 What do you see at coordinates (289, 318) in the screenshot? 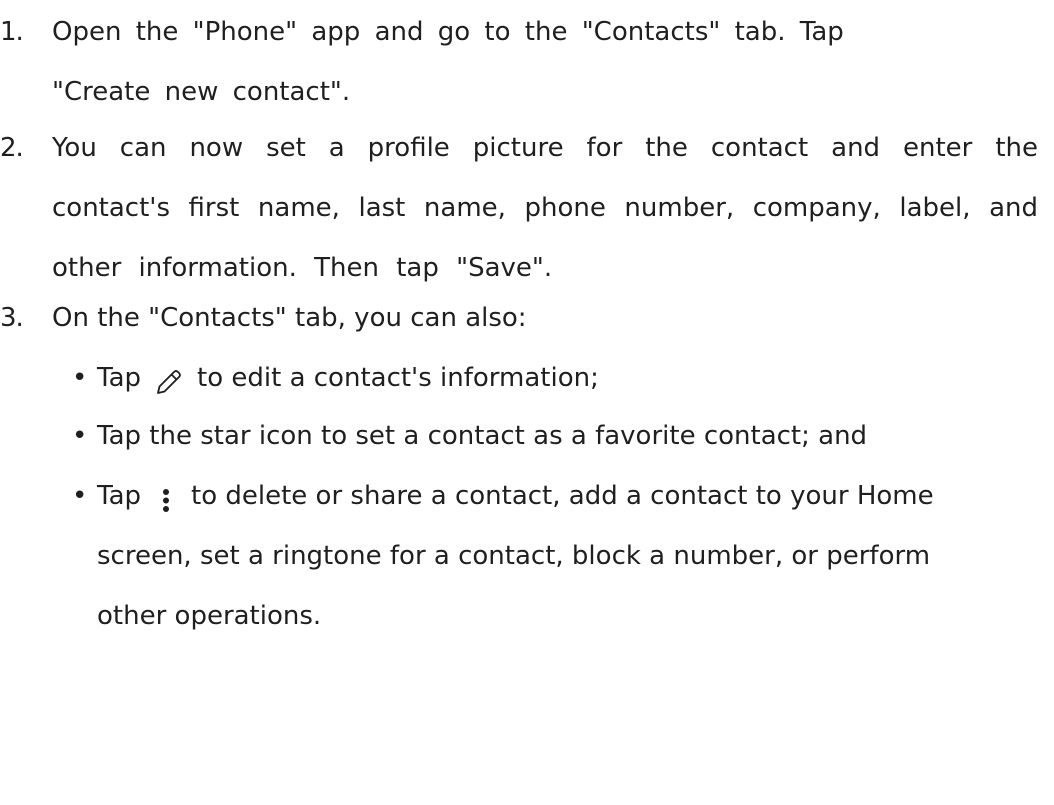
I see `step-text: On the "Contacts" tab, you can also:` at bounding box center [289, 318].